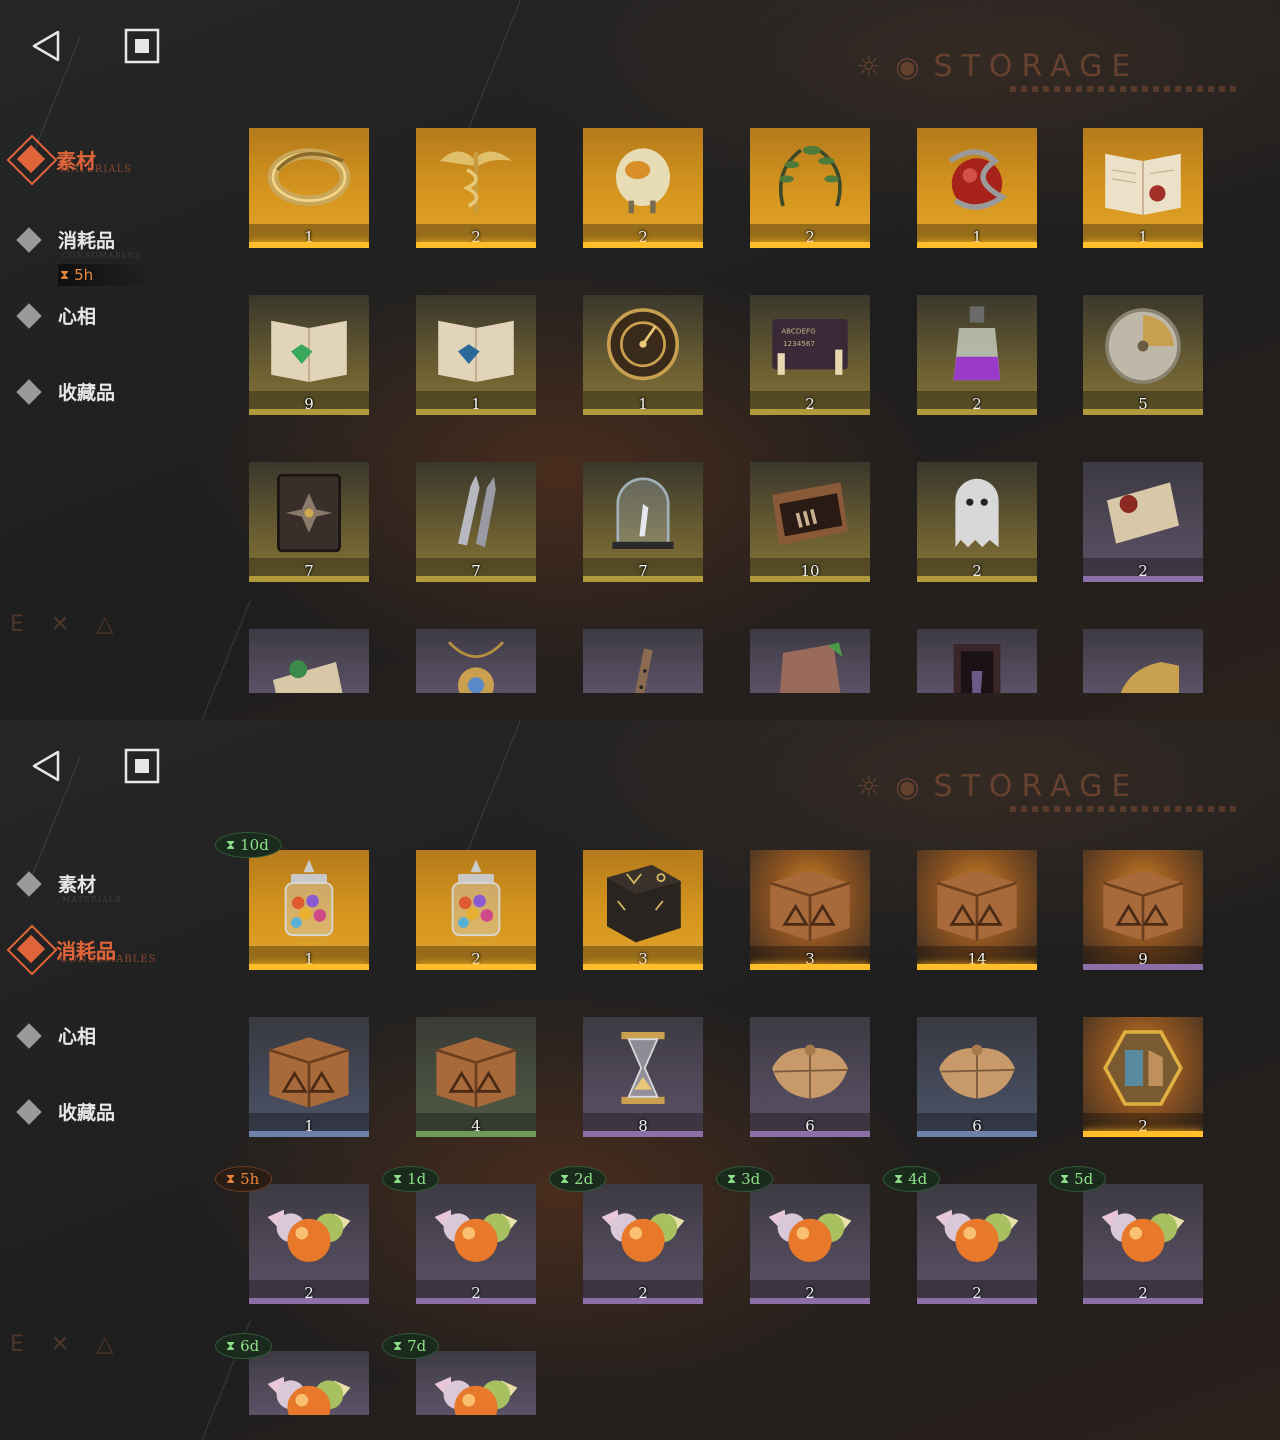 This screenshot has height=1440, width=1280. I want to click on item-slot: 2 ⧗ 5h, so click(292, 1235).